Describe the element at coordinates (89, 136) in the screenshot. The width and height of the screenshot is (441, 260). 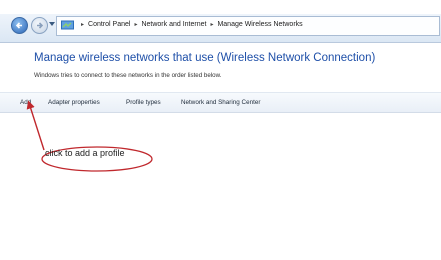
I see `annotation-overlay` at that location.